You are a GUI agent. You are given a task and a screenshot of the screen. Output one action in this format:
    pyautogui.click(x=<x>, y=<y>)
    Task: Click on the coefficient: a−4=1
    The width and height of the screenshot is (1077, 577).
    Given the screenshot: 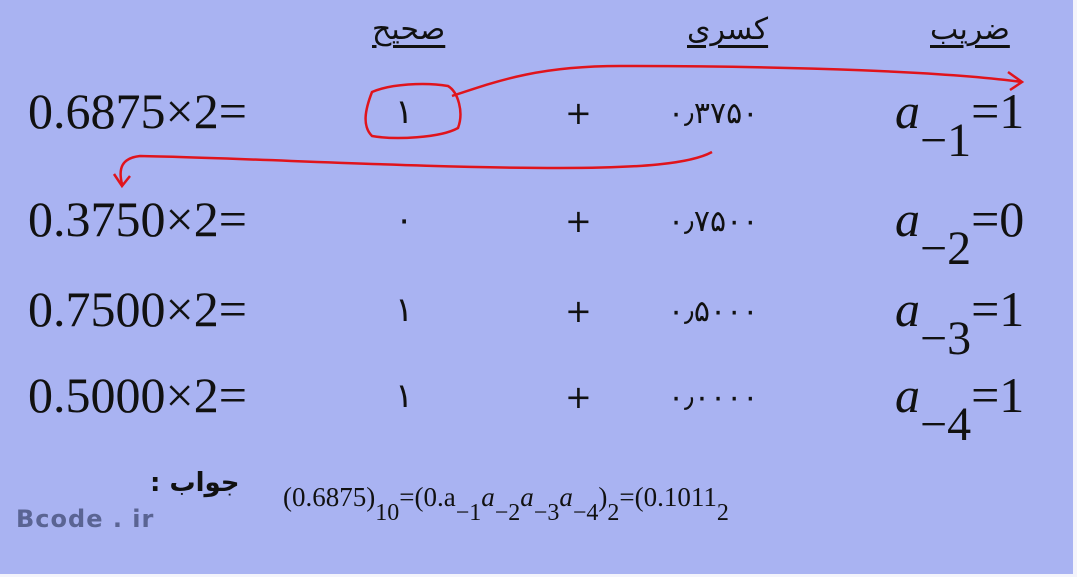 What is the action you would take?
    pyautogui.click(x=960, y=407)
    